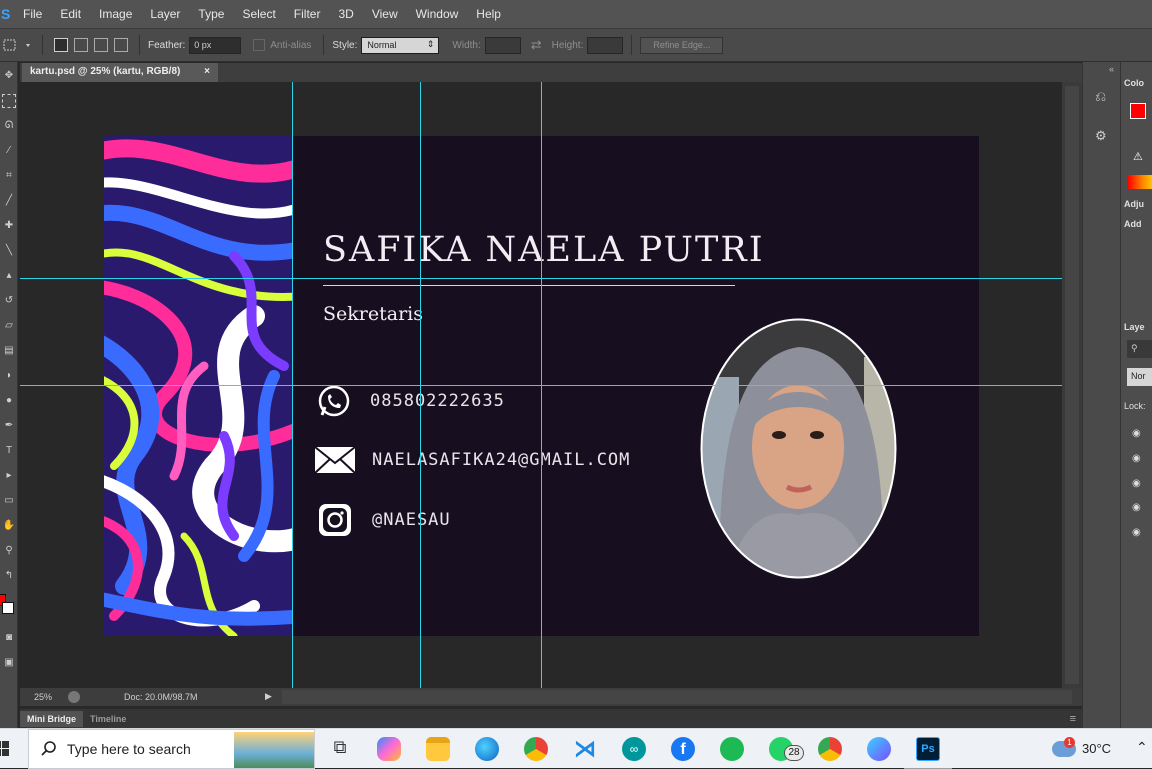 Image resolution: width=1152 pixels, height=769 pixels. What do you see at coordinates (683, 749) in the screenshot?
I see `facebook-icon: f` at bounding box center [683, 749].